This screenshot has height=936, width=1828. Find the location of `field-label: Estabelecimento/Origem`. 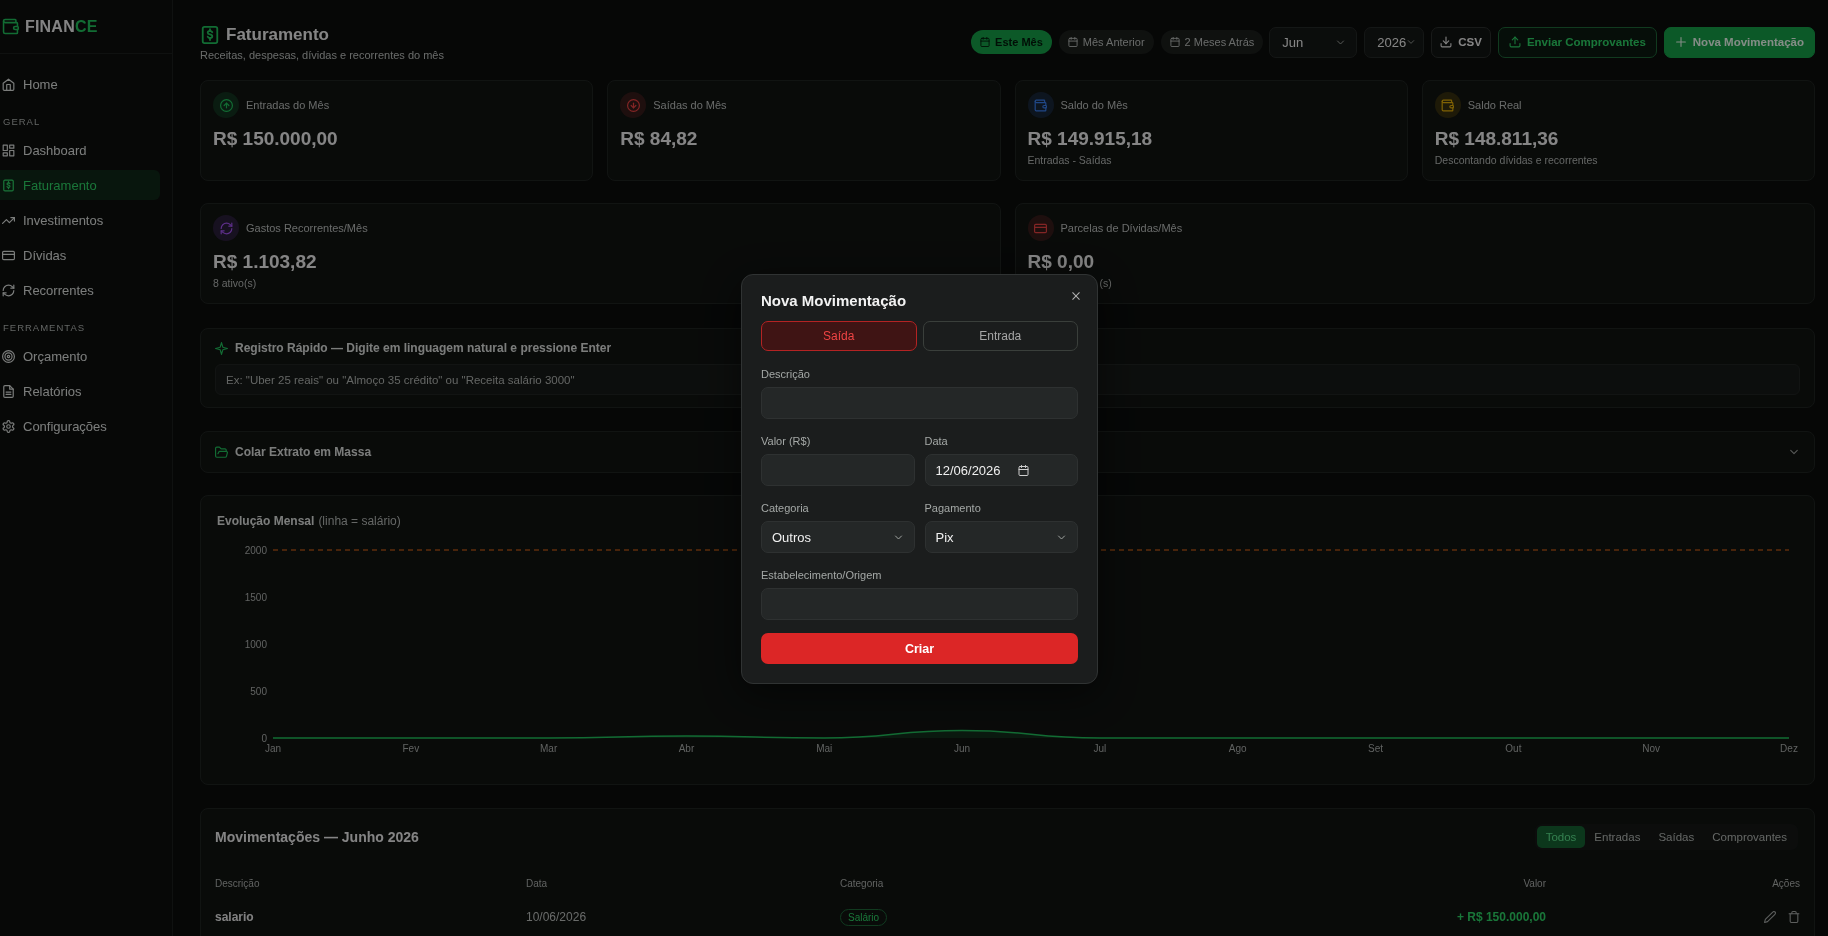

field-label: Estabelecimento/Origem is located at coordinates (822, 575).